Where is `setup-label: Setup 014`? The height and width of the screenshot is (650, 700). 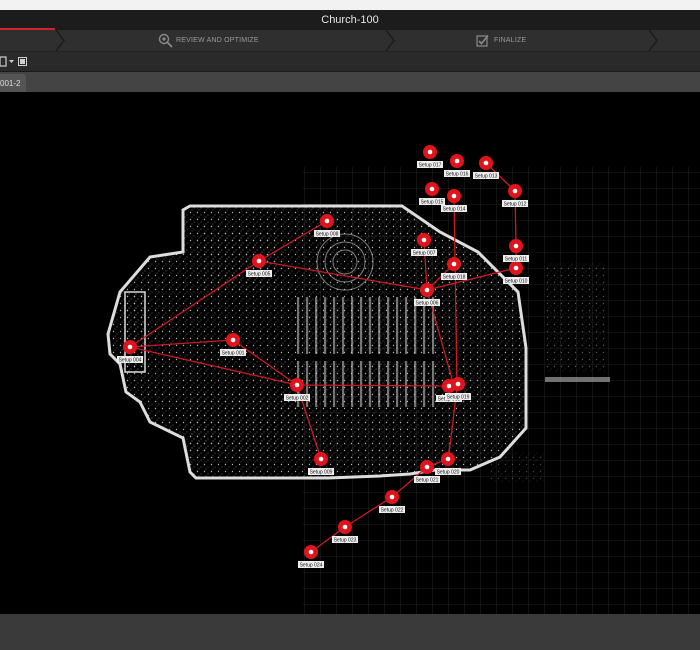 setup-label: Setup 014 is located at coordinates (454, 210).